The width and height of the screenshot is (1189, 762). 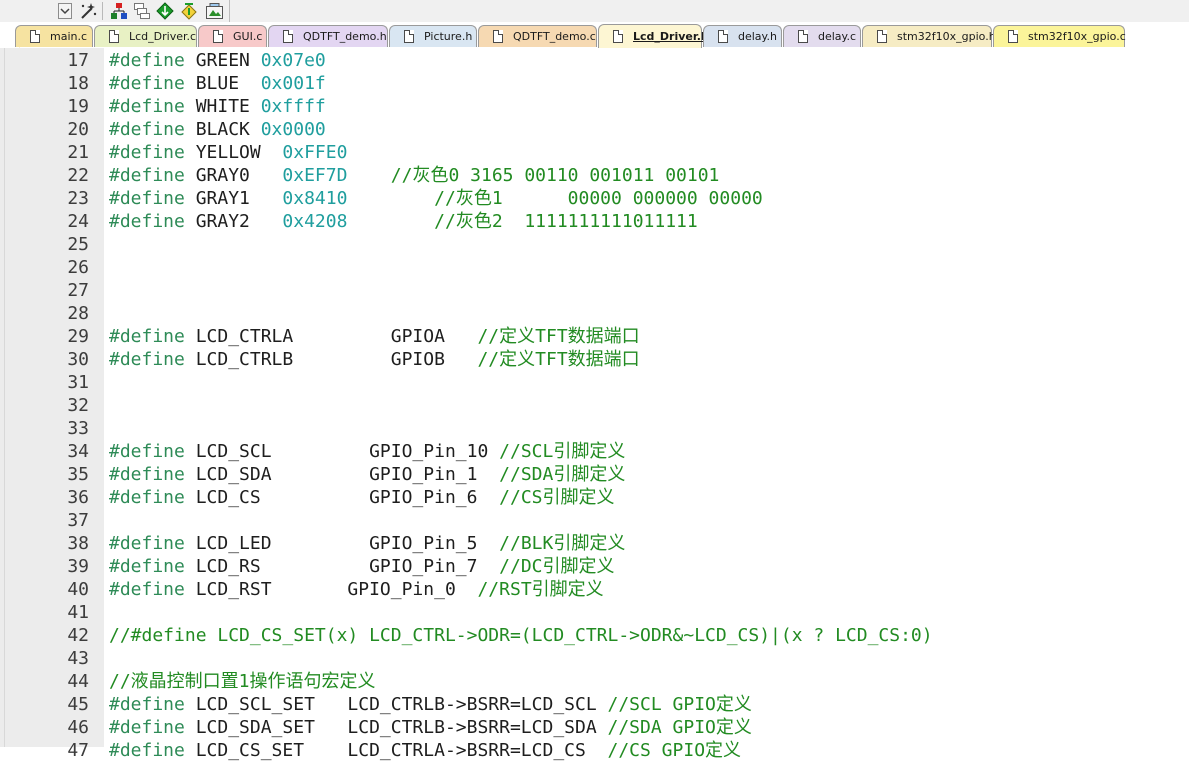 I want to click on line-number: 25, so click(x=78, y=244).